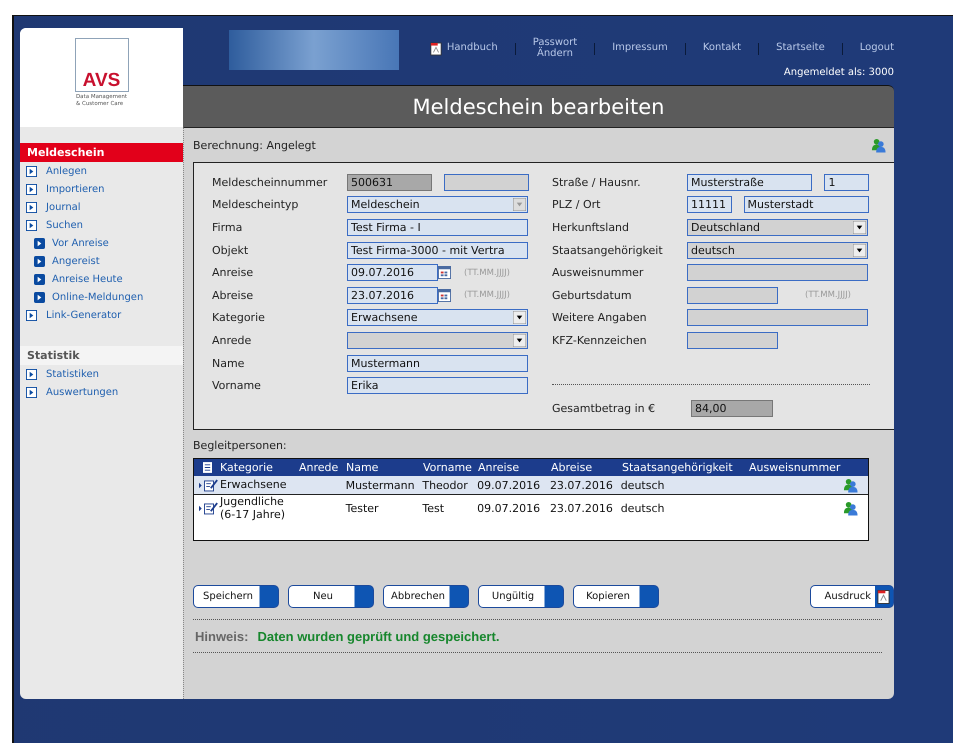  I want to click on action-button: Neu, so click(331, 596).